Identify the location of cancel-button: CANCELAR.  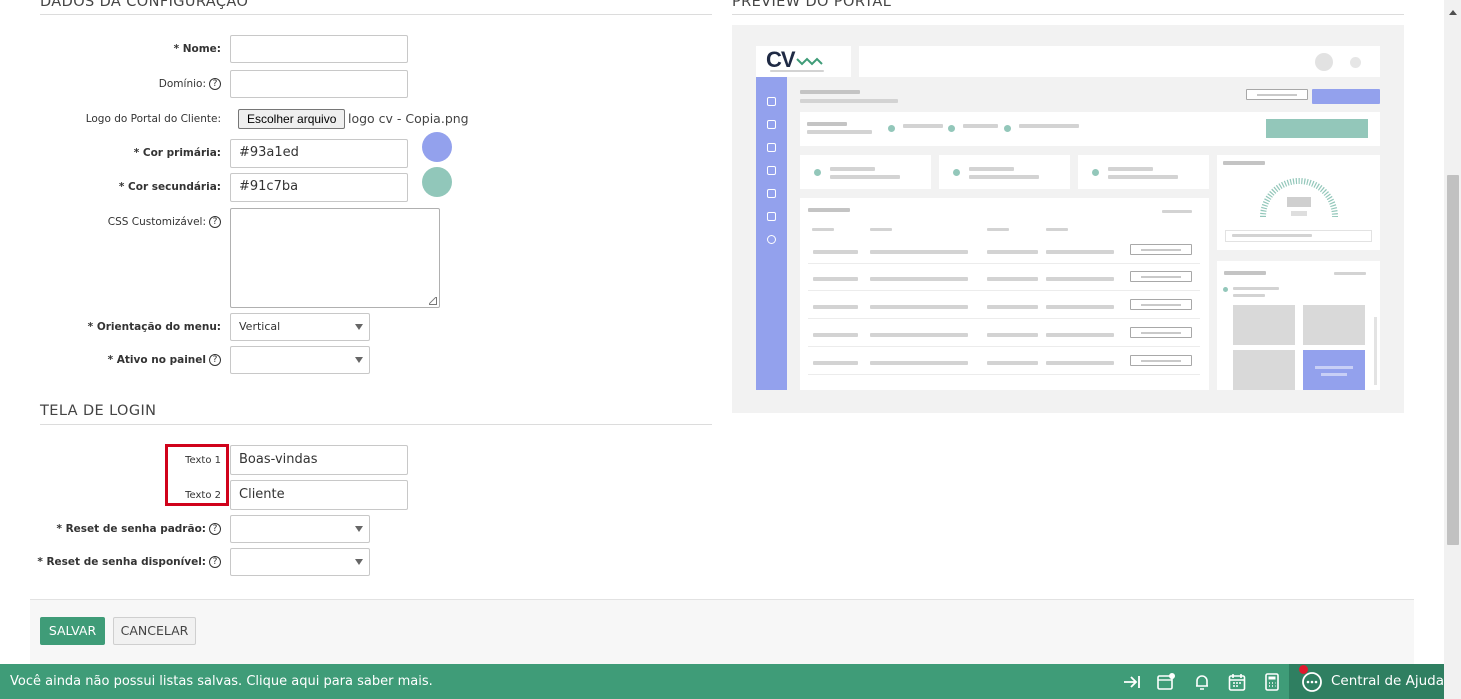
(154, 631).